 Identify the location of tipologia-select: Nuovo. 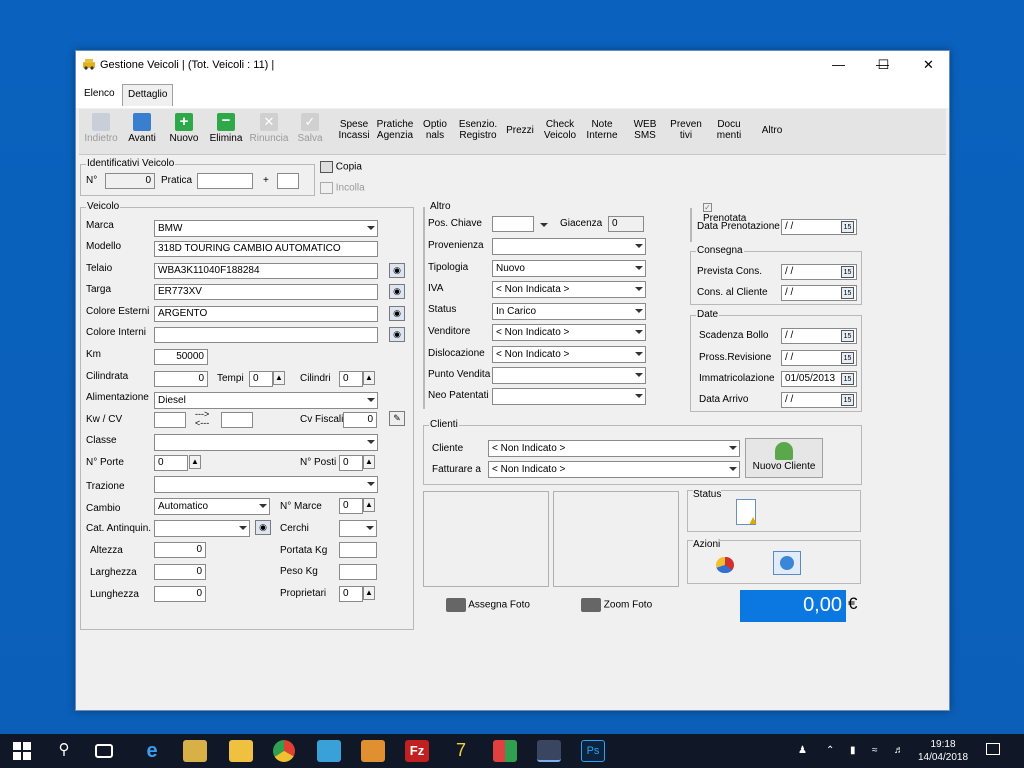
(569, 268).